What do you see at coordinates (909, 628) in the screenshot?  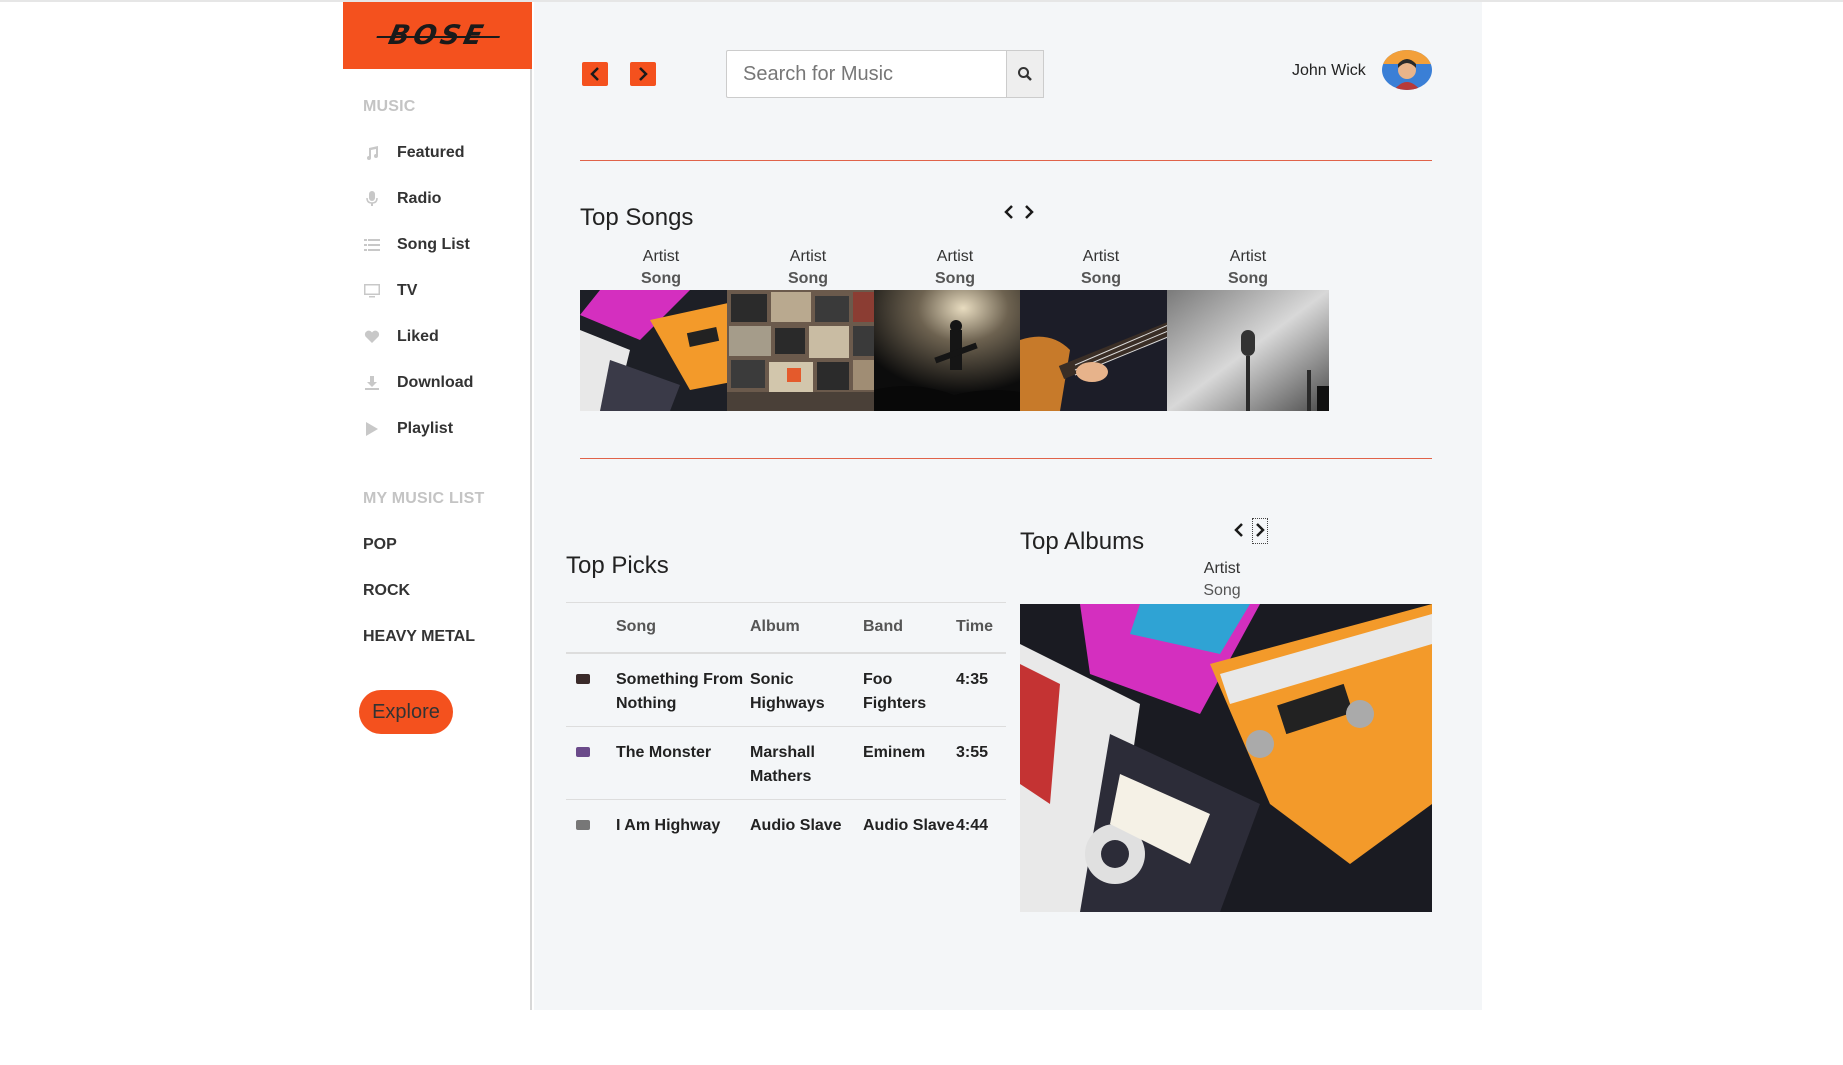 I see `table-header-band: Band` at bounding box center [909, 628].